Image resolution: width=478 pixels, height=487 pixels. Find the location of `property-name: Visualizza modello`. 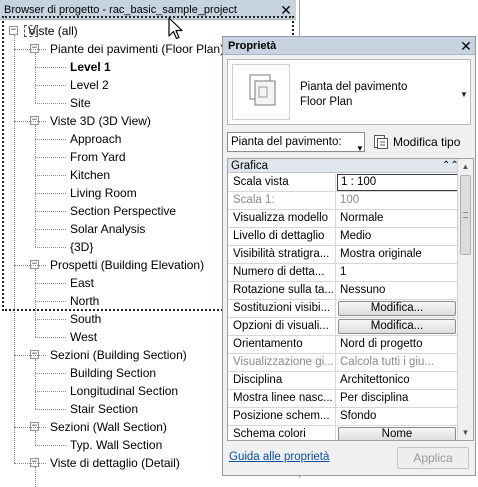

property-name: Visualizza modello is located at coordinates (282, 218).